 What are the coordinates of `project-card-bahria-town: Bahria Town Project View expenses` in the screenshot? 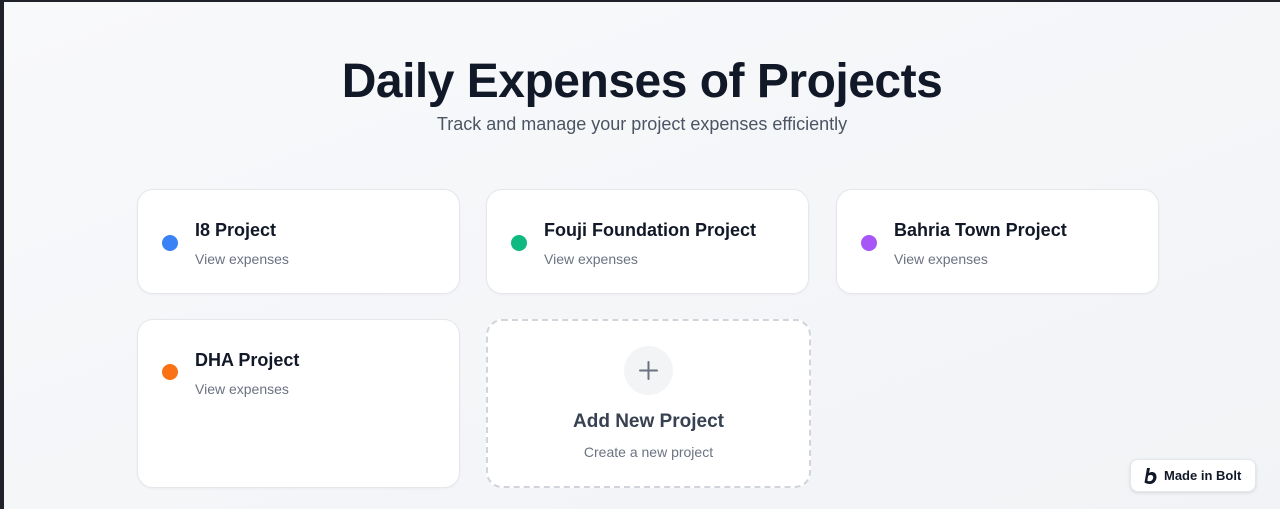 It's located at (997, 241).